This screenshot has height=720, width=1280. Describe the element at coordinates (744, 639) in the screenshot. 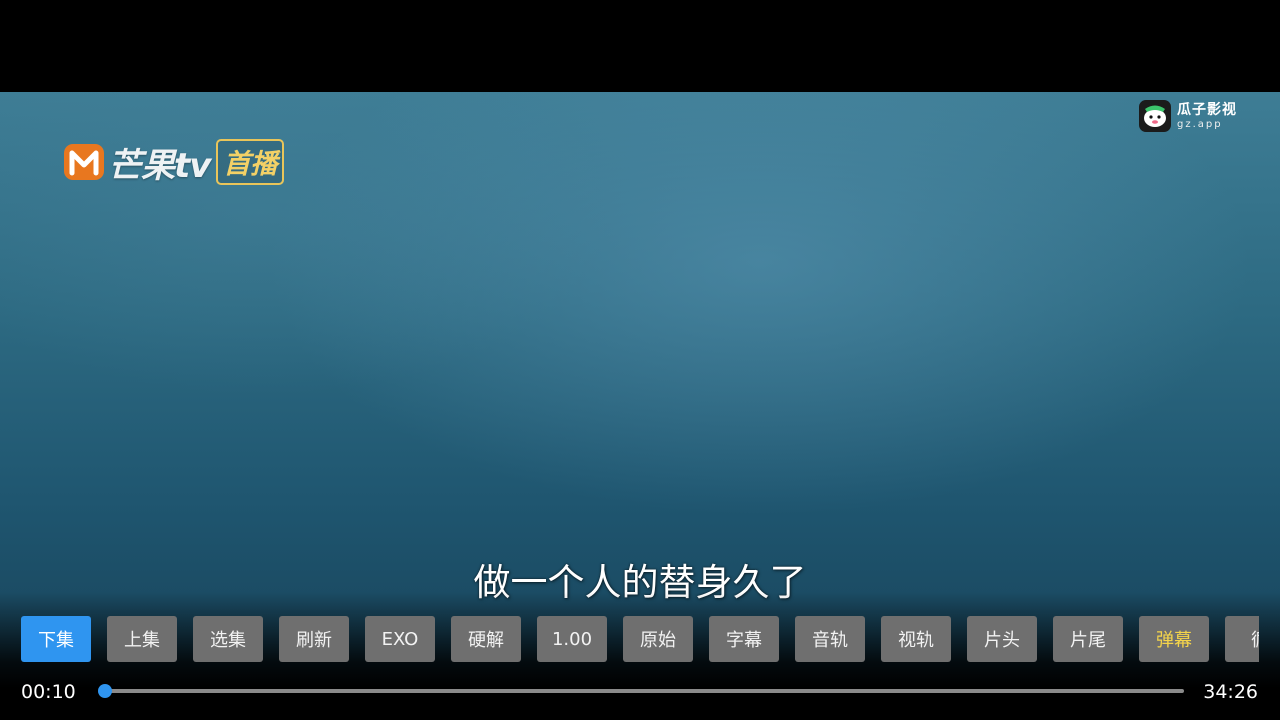

I see `subtitle-button: 字幕` at that location.